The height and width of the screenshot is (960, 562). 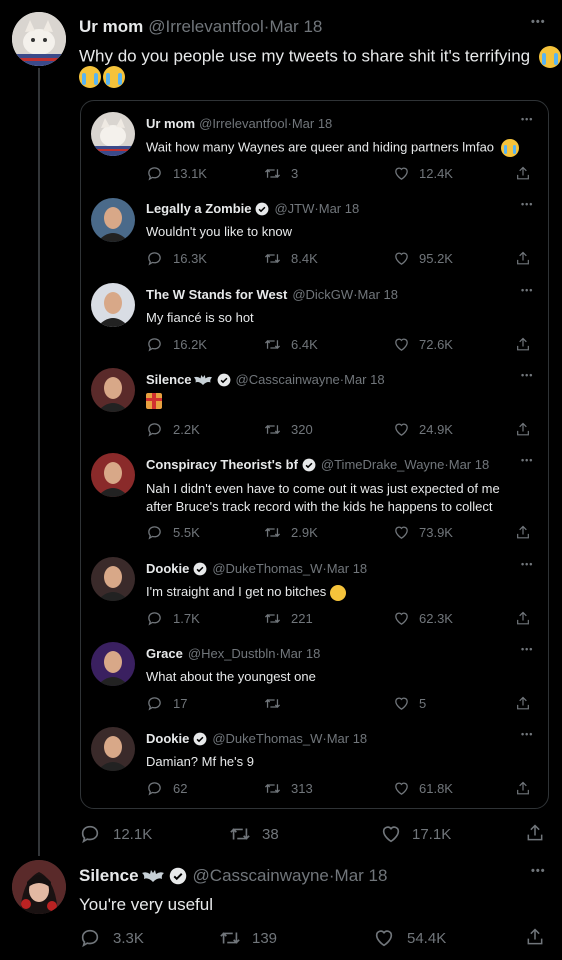 What do you see at coordinates (146, 904) in the screenshot?
I see `tweet-text: You're very useful` at bounding box center [146, 904].